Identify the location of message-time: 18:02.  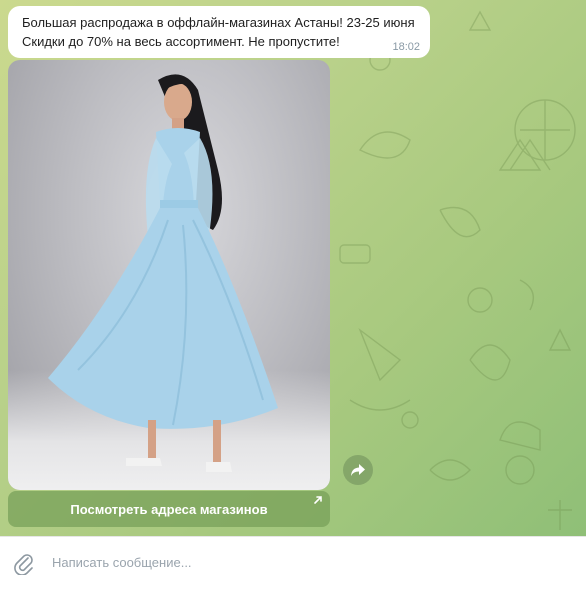
(406, 47).